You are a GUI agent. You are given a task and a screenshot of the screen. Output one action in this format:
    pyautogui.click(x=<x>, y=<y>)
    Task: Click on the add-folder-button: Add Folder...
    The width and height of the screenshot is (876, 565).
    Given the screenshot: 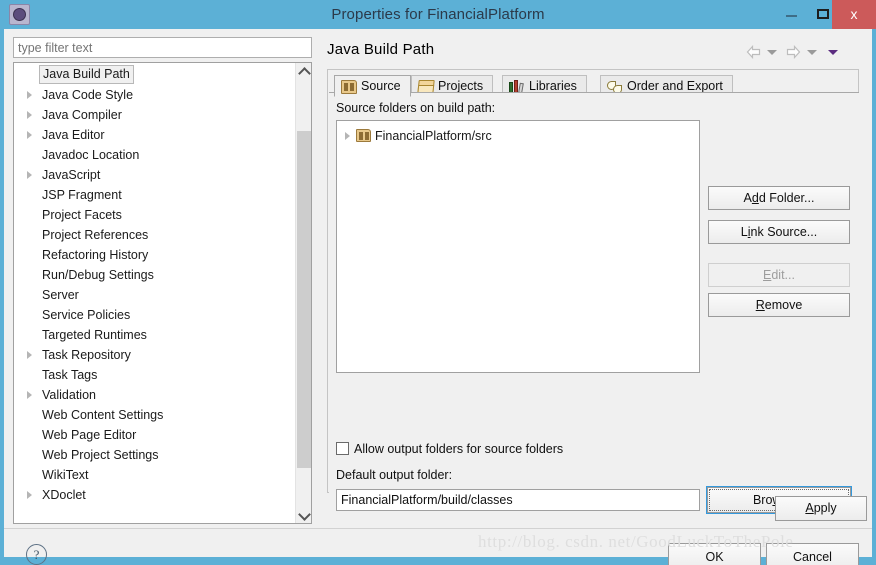 What is the action you would take?
    pyautogui.click(x=779, y=198)
    